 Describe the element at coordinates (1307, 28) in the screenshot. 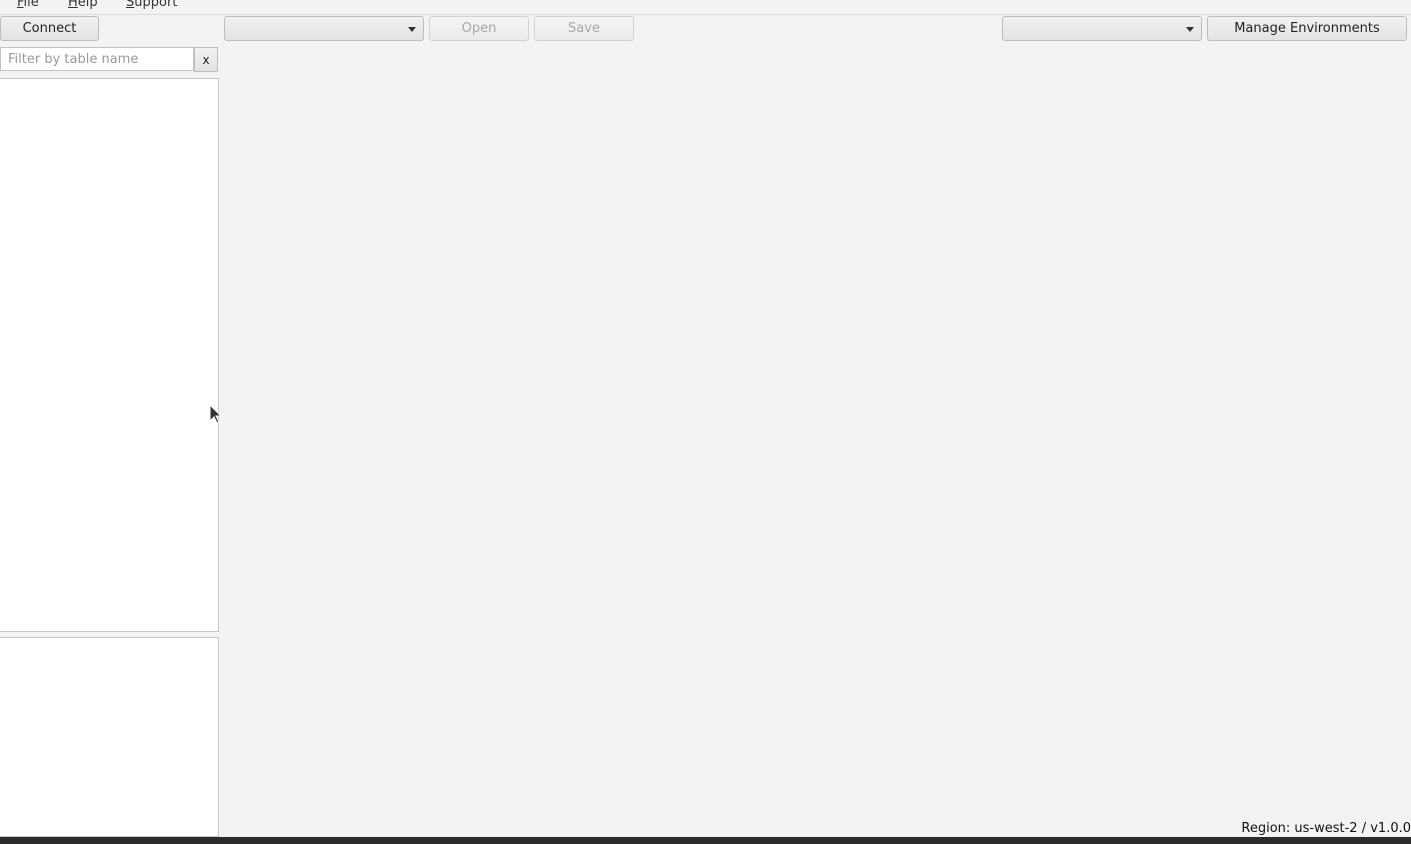

I see `manage-environments-button: Manage Environments` at that location.